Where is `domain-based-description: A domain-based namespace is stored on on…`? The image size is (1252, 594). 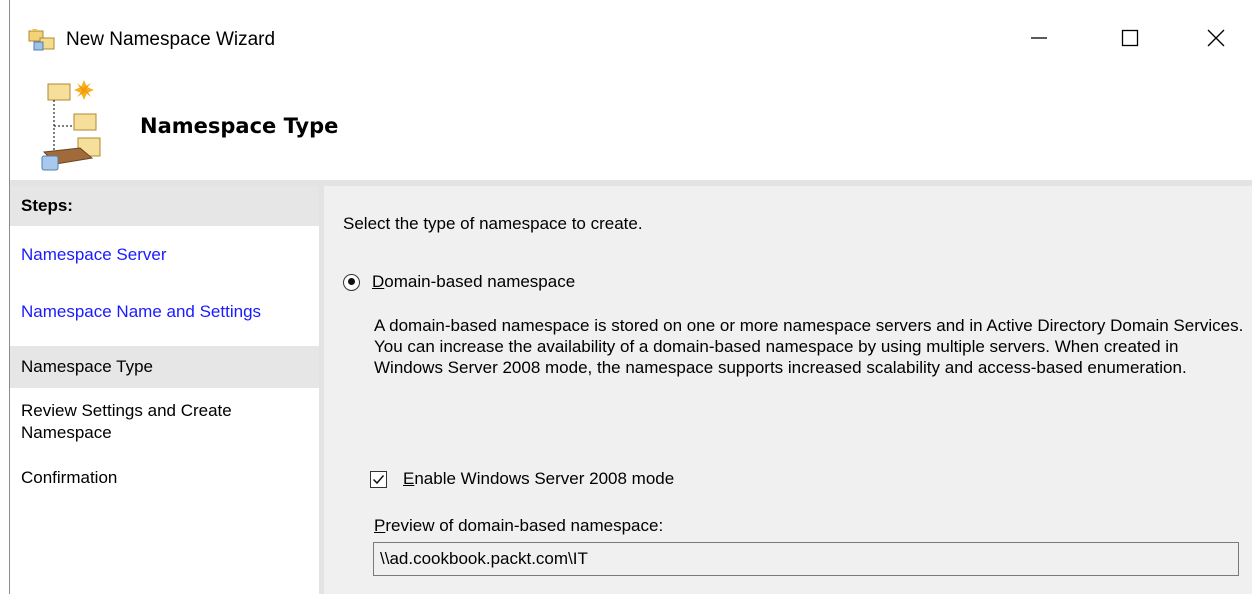
domain-based-description: A domain-based namespace is stored on on… is located at coordinates (809, 346).